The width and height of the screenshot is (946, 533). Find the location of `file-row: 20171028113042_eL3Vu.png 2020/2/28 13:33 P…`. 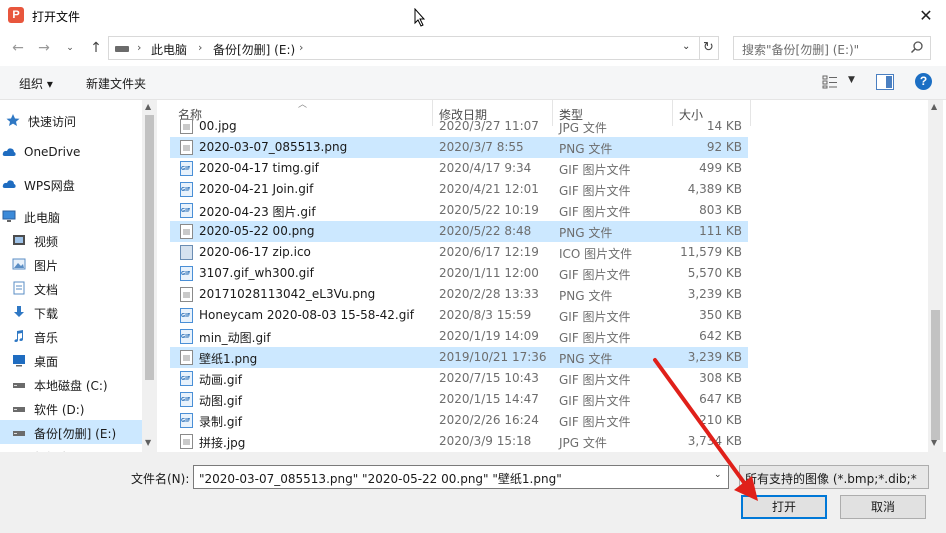

file-row: 20171028113042_eL3Vu.png 2020/2/28 13:33 P… is located at coordinates (459, 294).